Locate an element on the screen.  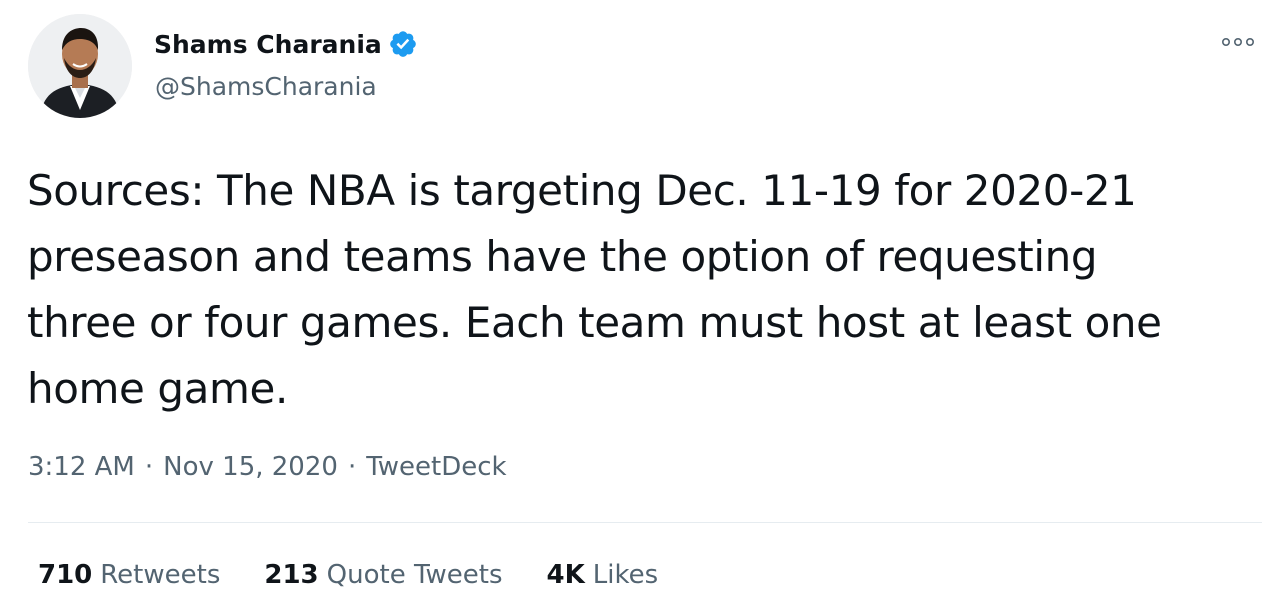
profile-avatar is located at coordinates (80, 66).